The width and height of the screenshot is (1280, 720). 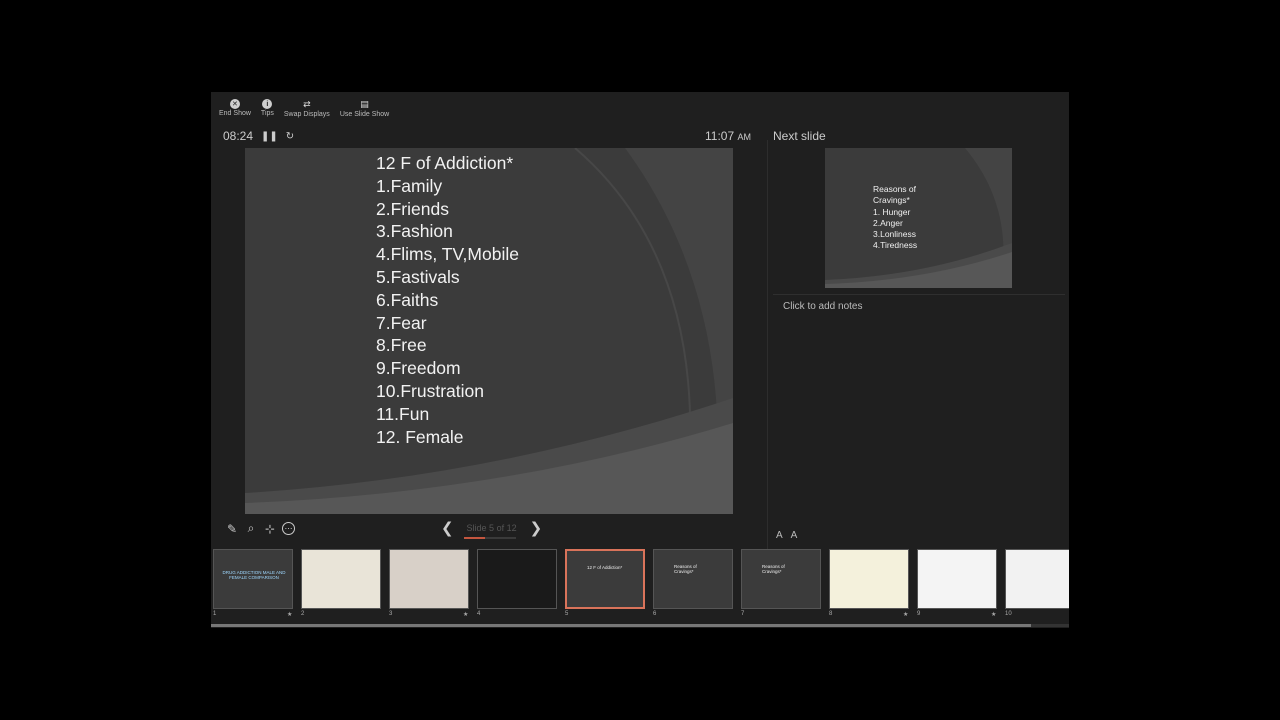 What do you see at coordinates (251, 528) in the screenshot?
I see `zoom-icon: ⌕` at bounding box center [251, 528].